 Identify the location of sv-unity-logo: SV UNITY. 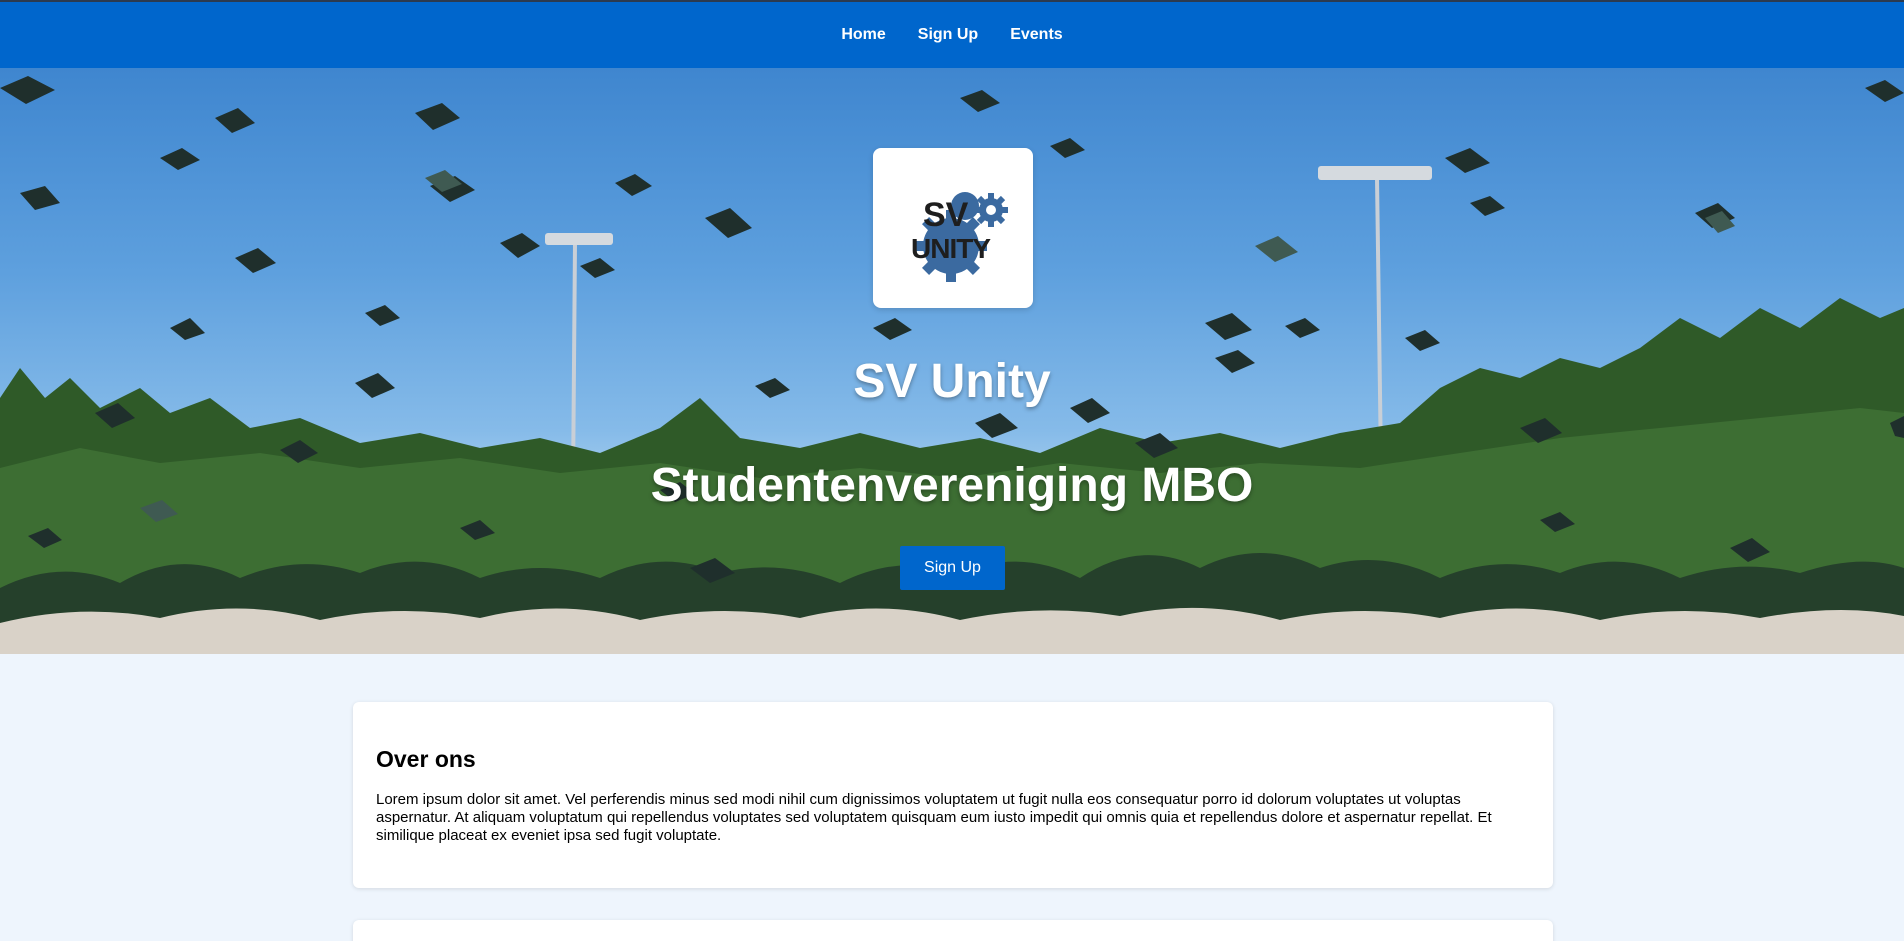
(953, 228).